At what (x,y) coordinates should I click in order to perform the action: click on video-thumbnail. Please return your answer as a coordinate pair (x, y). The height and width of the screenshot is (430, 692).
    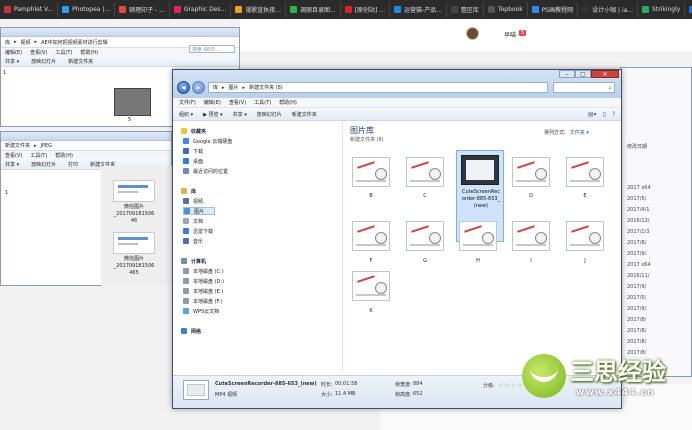
    Looking at the image, I should click on (132, 102).